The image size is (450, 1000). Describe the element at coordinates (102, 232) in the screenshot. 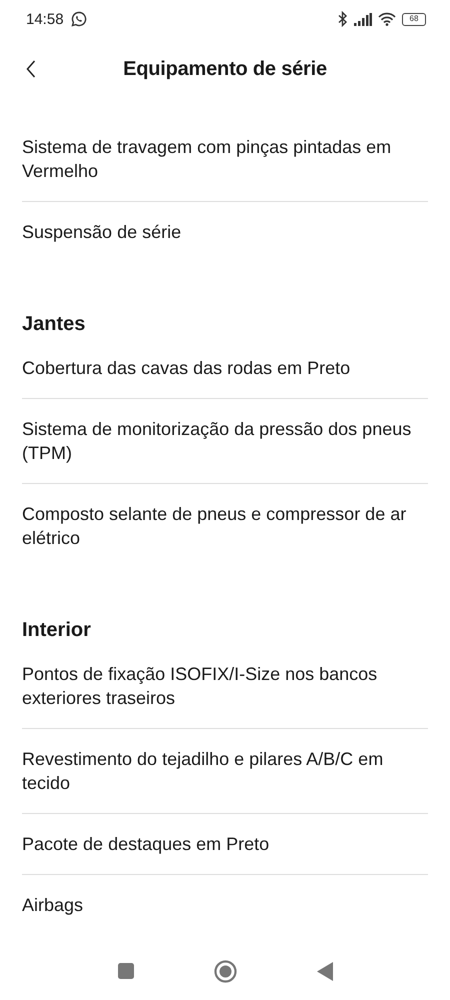

I see `equipment-item: Suspensão de série` at that location.